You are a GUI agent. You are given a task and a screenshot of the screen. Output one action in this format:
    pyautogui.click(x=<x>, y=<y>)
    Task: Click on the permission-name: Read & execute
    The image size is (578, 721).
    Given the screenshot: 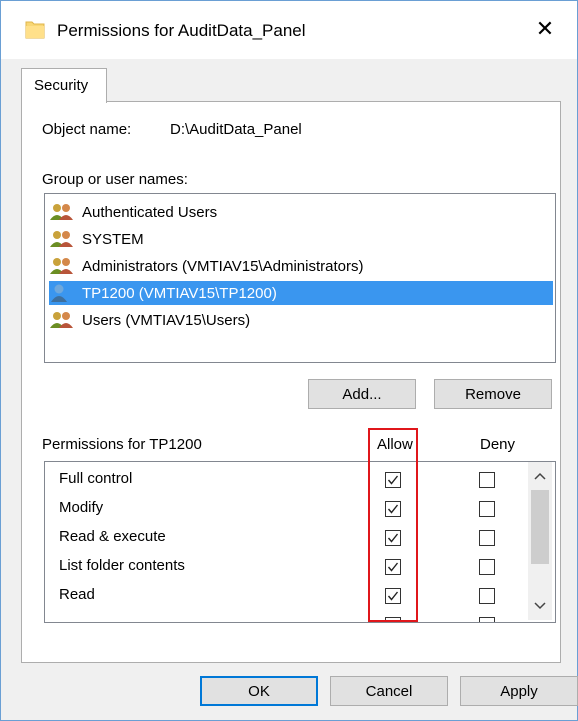 What is the action you would take?
    pyautogui.click(x=112, y=536)
    